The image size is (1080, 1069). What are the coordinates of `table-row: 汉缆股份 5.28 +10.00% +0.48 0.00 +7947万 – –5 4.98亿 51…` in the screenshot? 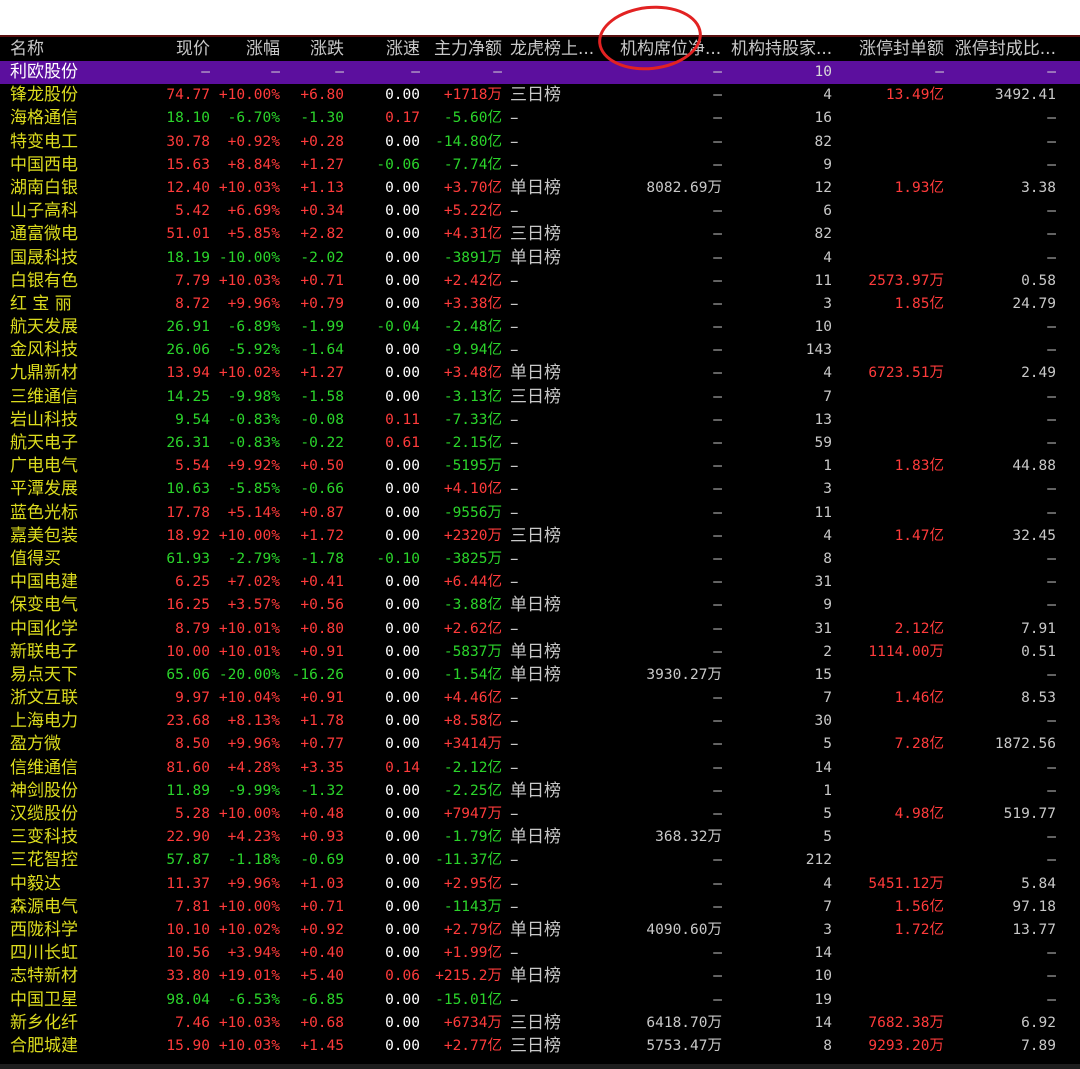 It's located at (540, 814).